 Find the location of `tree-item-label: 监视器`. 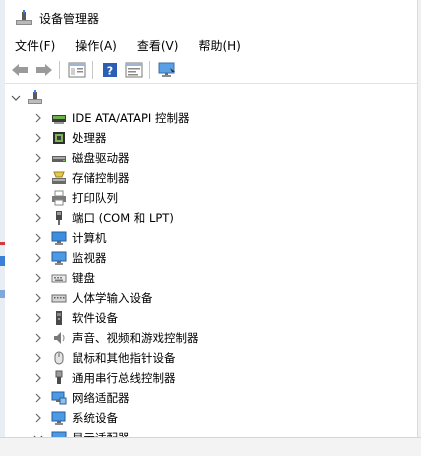

tree-item-label: 监视器 is located at coordinates (89, 258).